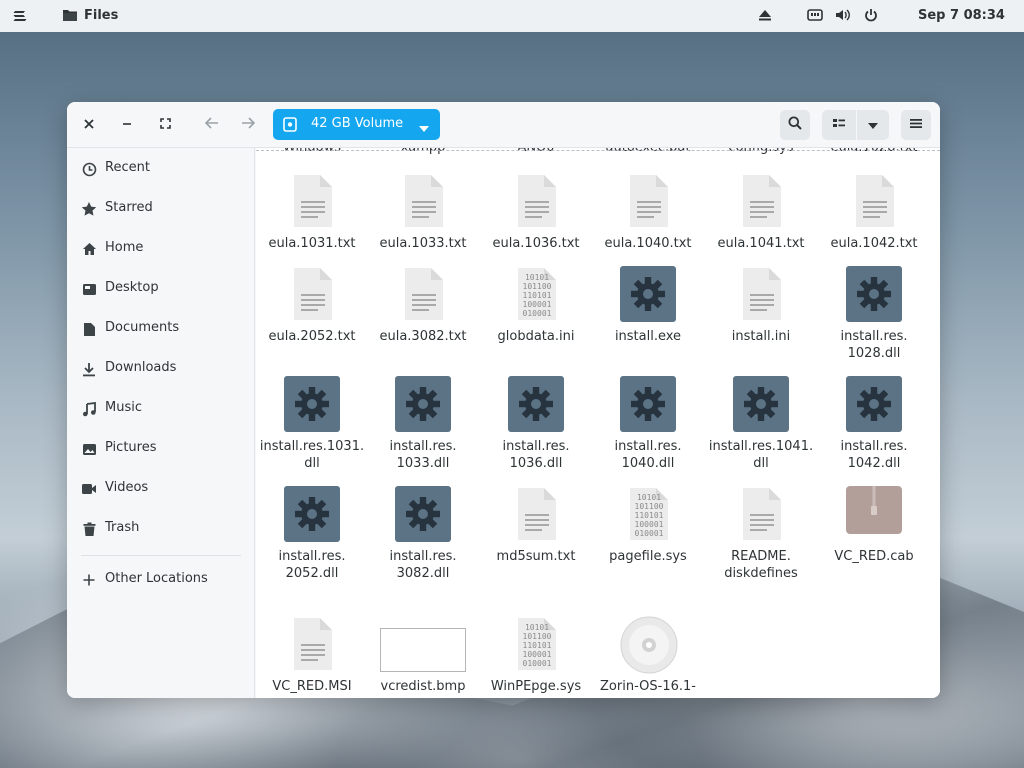 This screenshot has height=768, width=1024. What do you see at coordinates (89, 209) in the screenshot?
I see `star-icon` at bounding box center [89, 209].